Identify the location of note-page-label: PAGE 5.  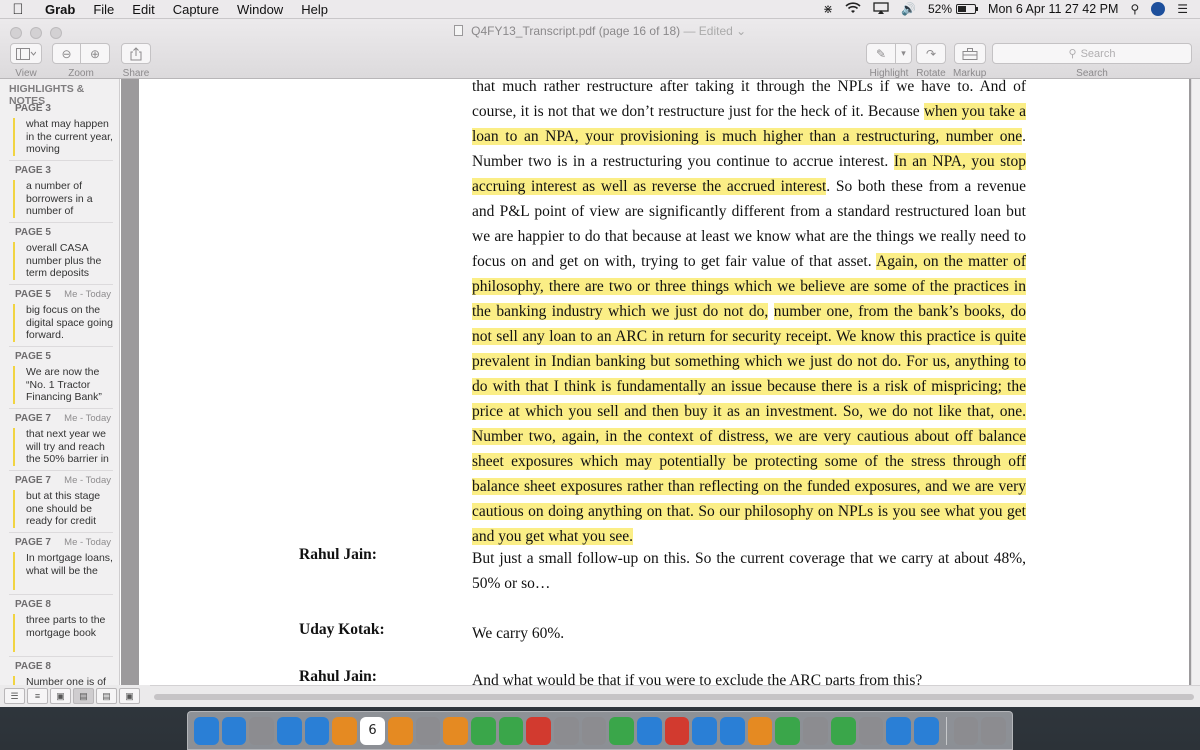
(33, 232).